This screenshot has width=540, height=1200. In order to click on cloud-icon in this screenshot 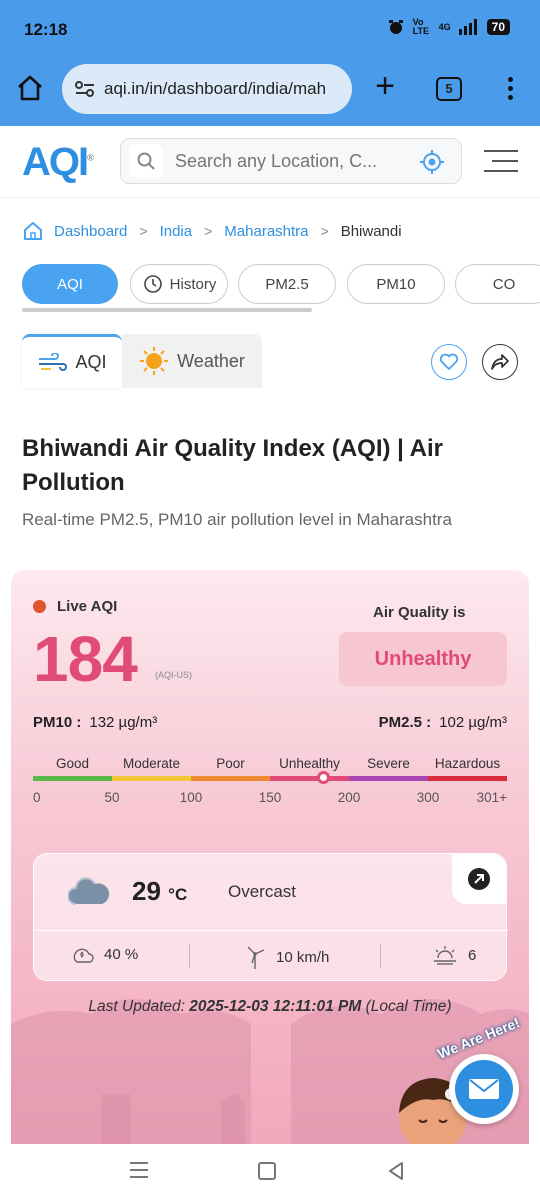, I will do `click(89, 891)`.